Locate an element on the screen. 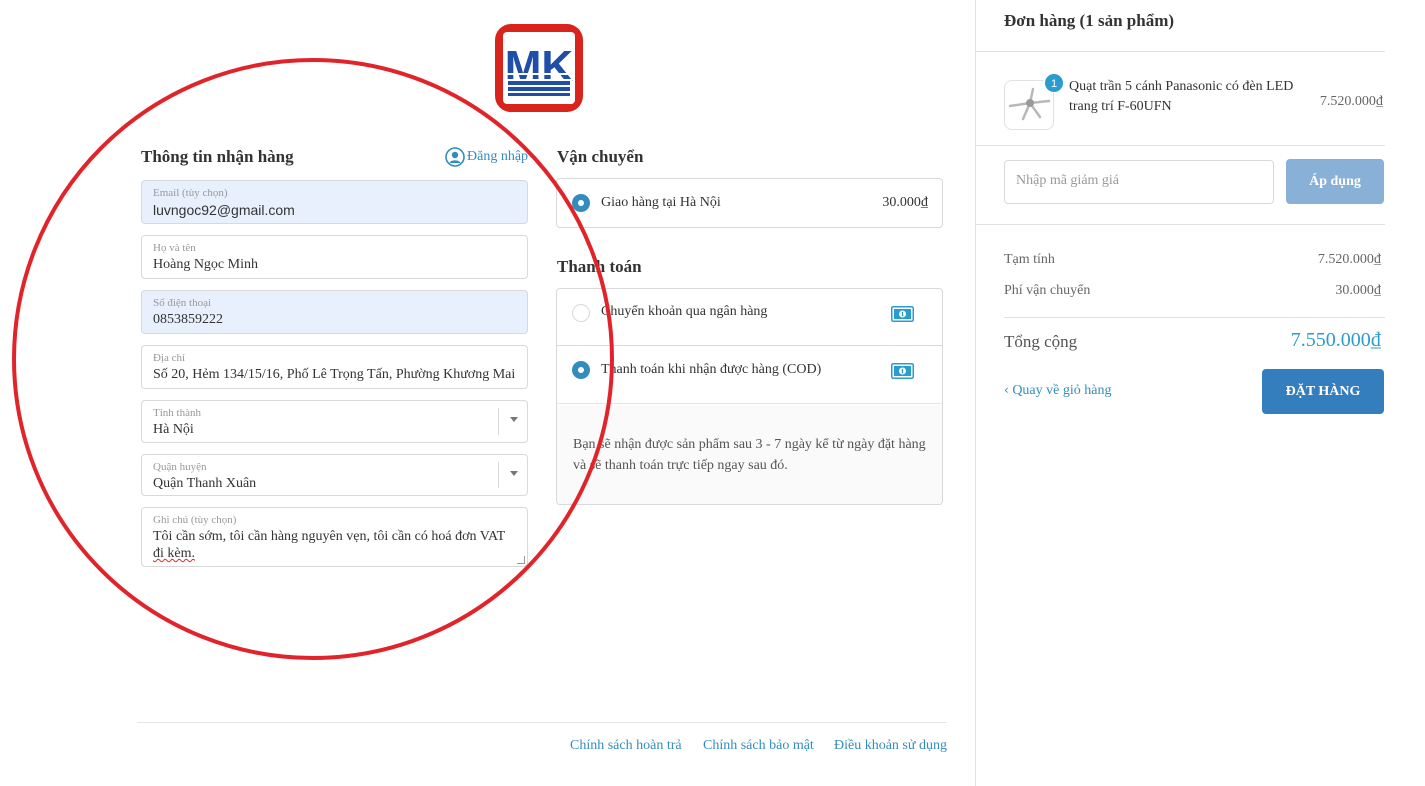  coupon-input: Nhập mã giảm giá is located at coordinates (1139, 182).